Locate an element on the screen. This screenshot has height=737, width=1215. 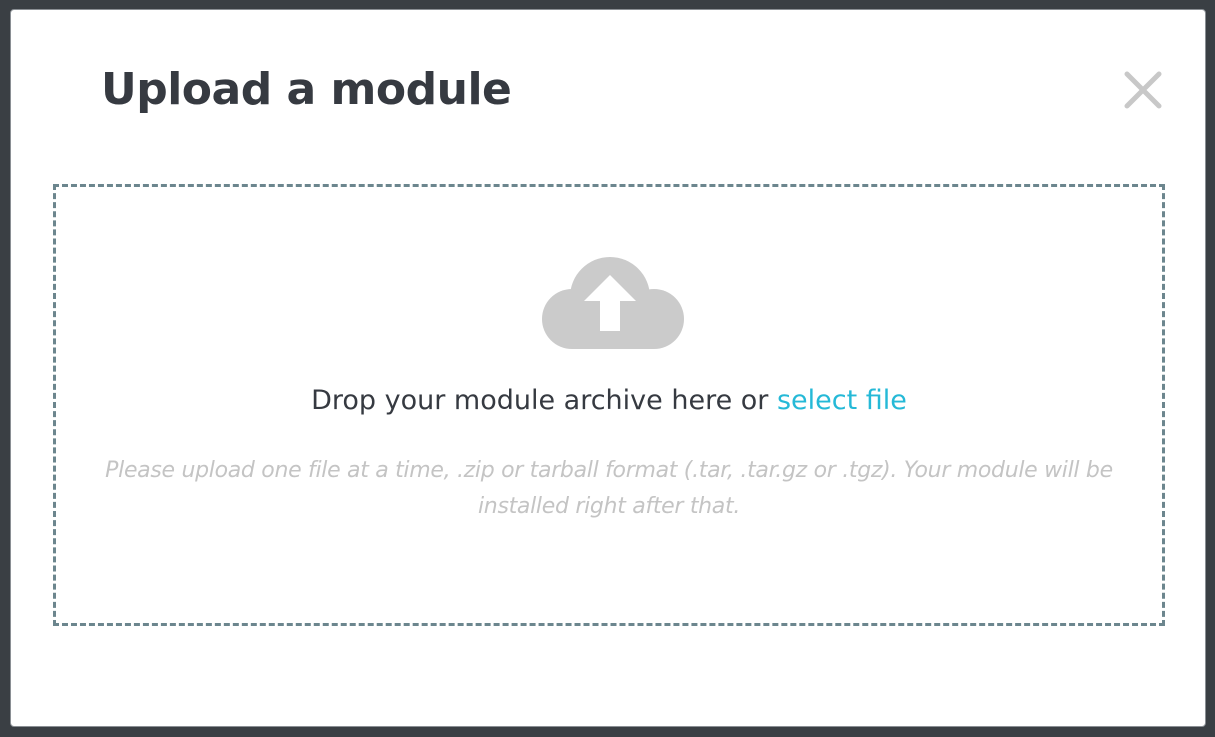
drop-text: Drop your module archive here or is located at coordinates (540, 400).